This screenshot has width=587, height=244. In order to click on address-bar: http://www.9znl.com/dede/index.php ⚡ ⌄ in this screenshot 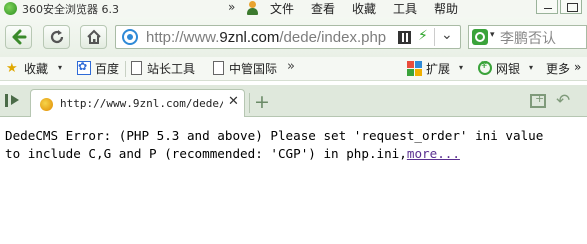, I will do `click(288, 37)`.